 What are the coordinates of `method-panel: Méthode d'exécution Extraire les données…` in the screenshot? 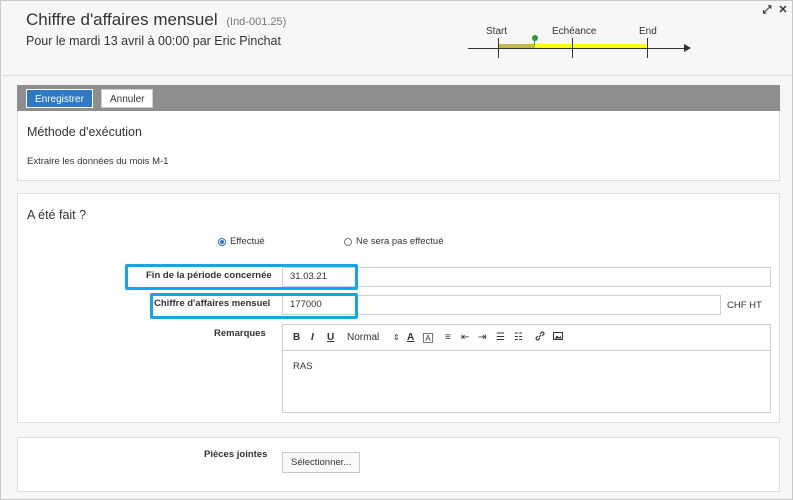 It's located at (398, 146).